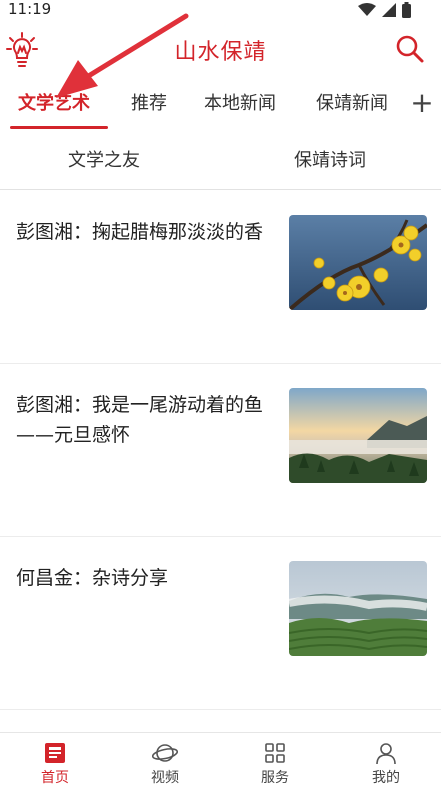 Image resolution: width=441 pixels, height=786 pixels. What do you see at coordinates (240, 104) in the screenshot?
I see `tab-local-news: 本地新闻` at bounding box center [240, 104].